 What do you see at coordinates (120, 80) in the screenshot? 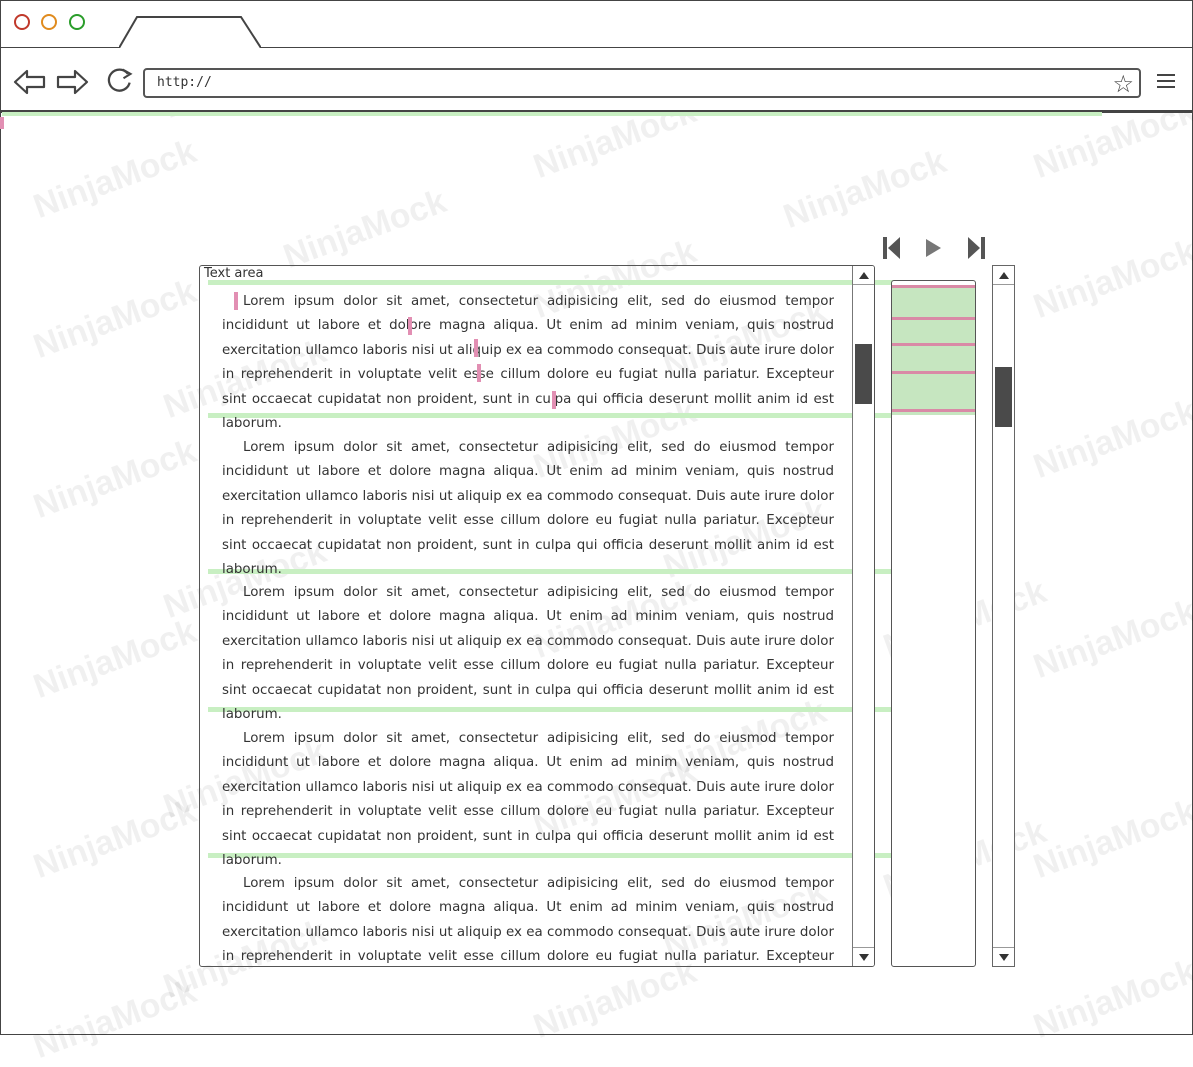
I see `reload-icon` at bounding box center [120, 80].